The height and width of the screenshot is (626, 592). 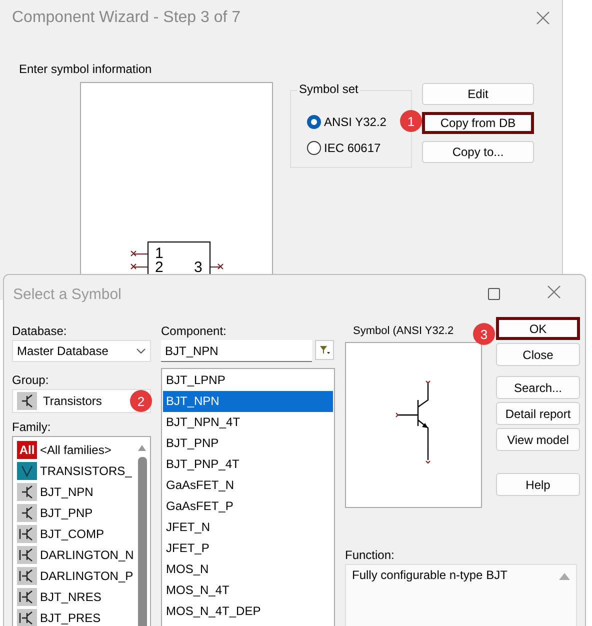 I want to click on family-item: DARLINGTON_P, so click(x=83, y=575).